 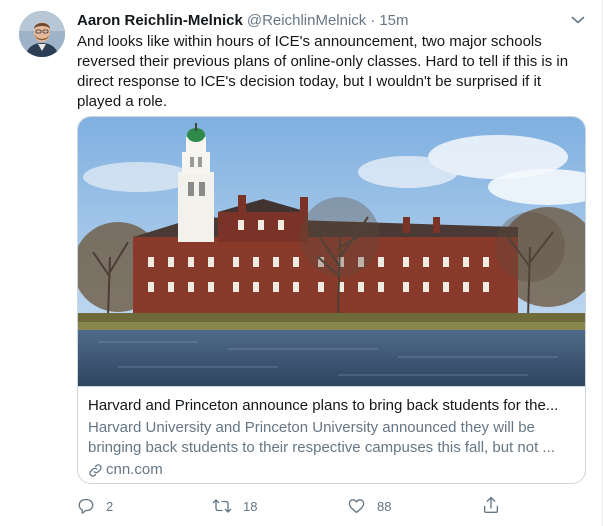 I want to click on share-icon, so click(x=491, y=505).